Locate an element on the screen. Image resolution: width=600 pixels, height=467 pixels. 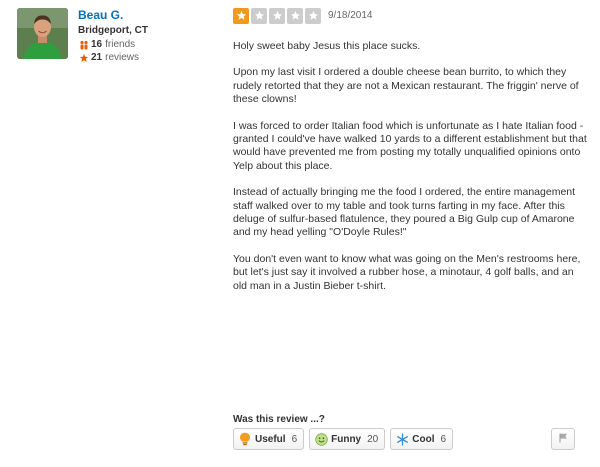
funny-label: Funny is located at coordinates (346, 439).